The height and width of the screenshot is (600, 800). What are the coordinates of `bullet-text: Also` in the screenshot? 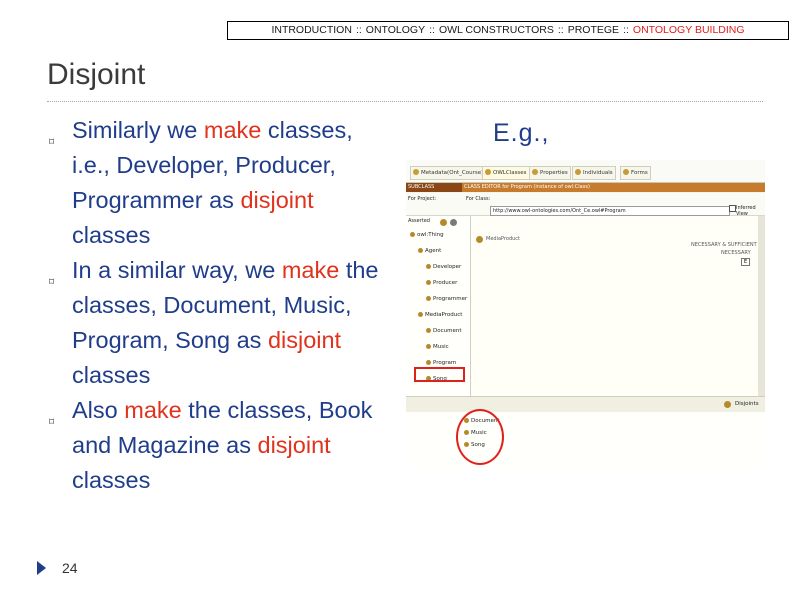 It's located at (98, 410).